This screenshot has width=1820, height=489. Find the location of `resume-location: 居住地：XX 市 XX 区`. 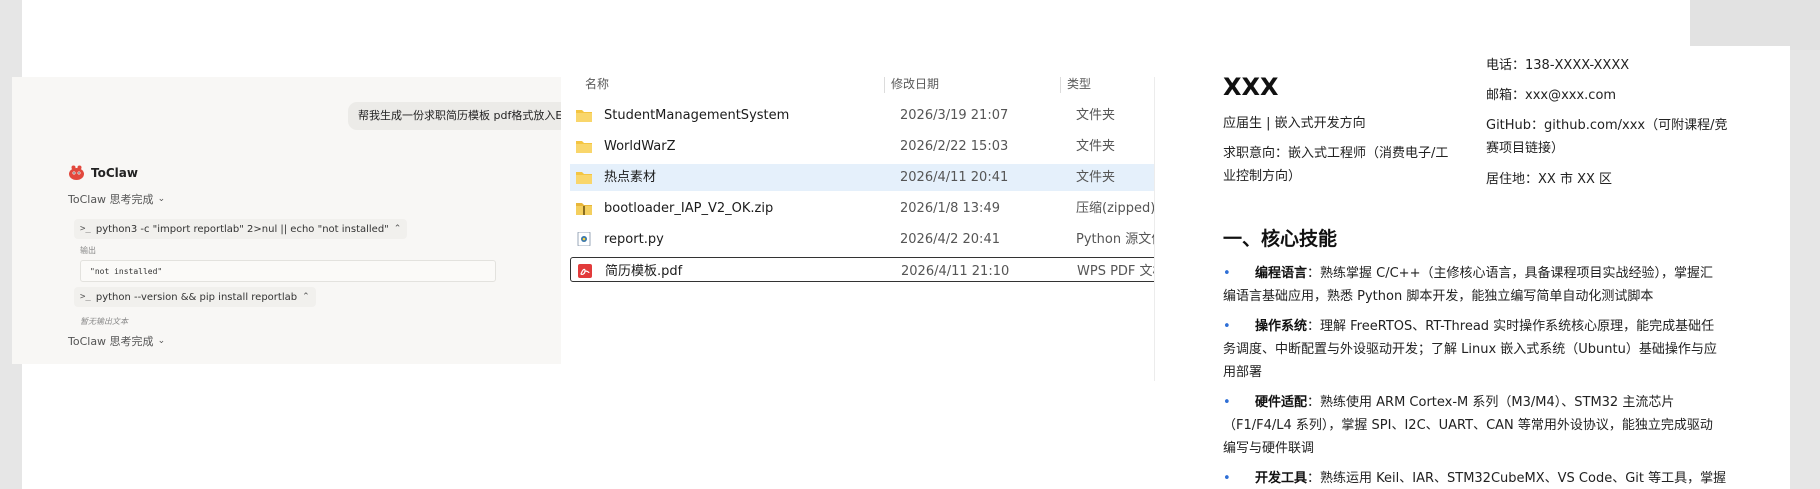

resume-location: 居住地：XX 市 XX 区 is located at coordinates (1549, 179).